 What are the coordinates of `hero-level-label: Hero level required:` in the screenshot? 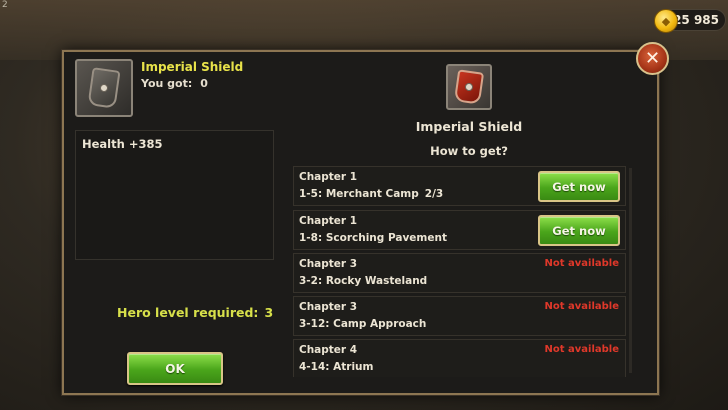 It's located at (188, 312).